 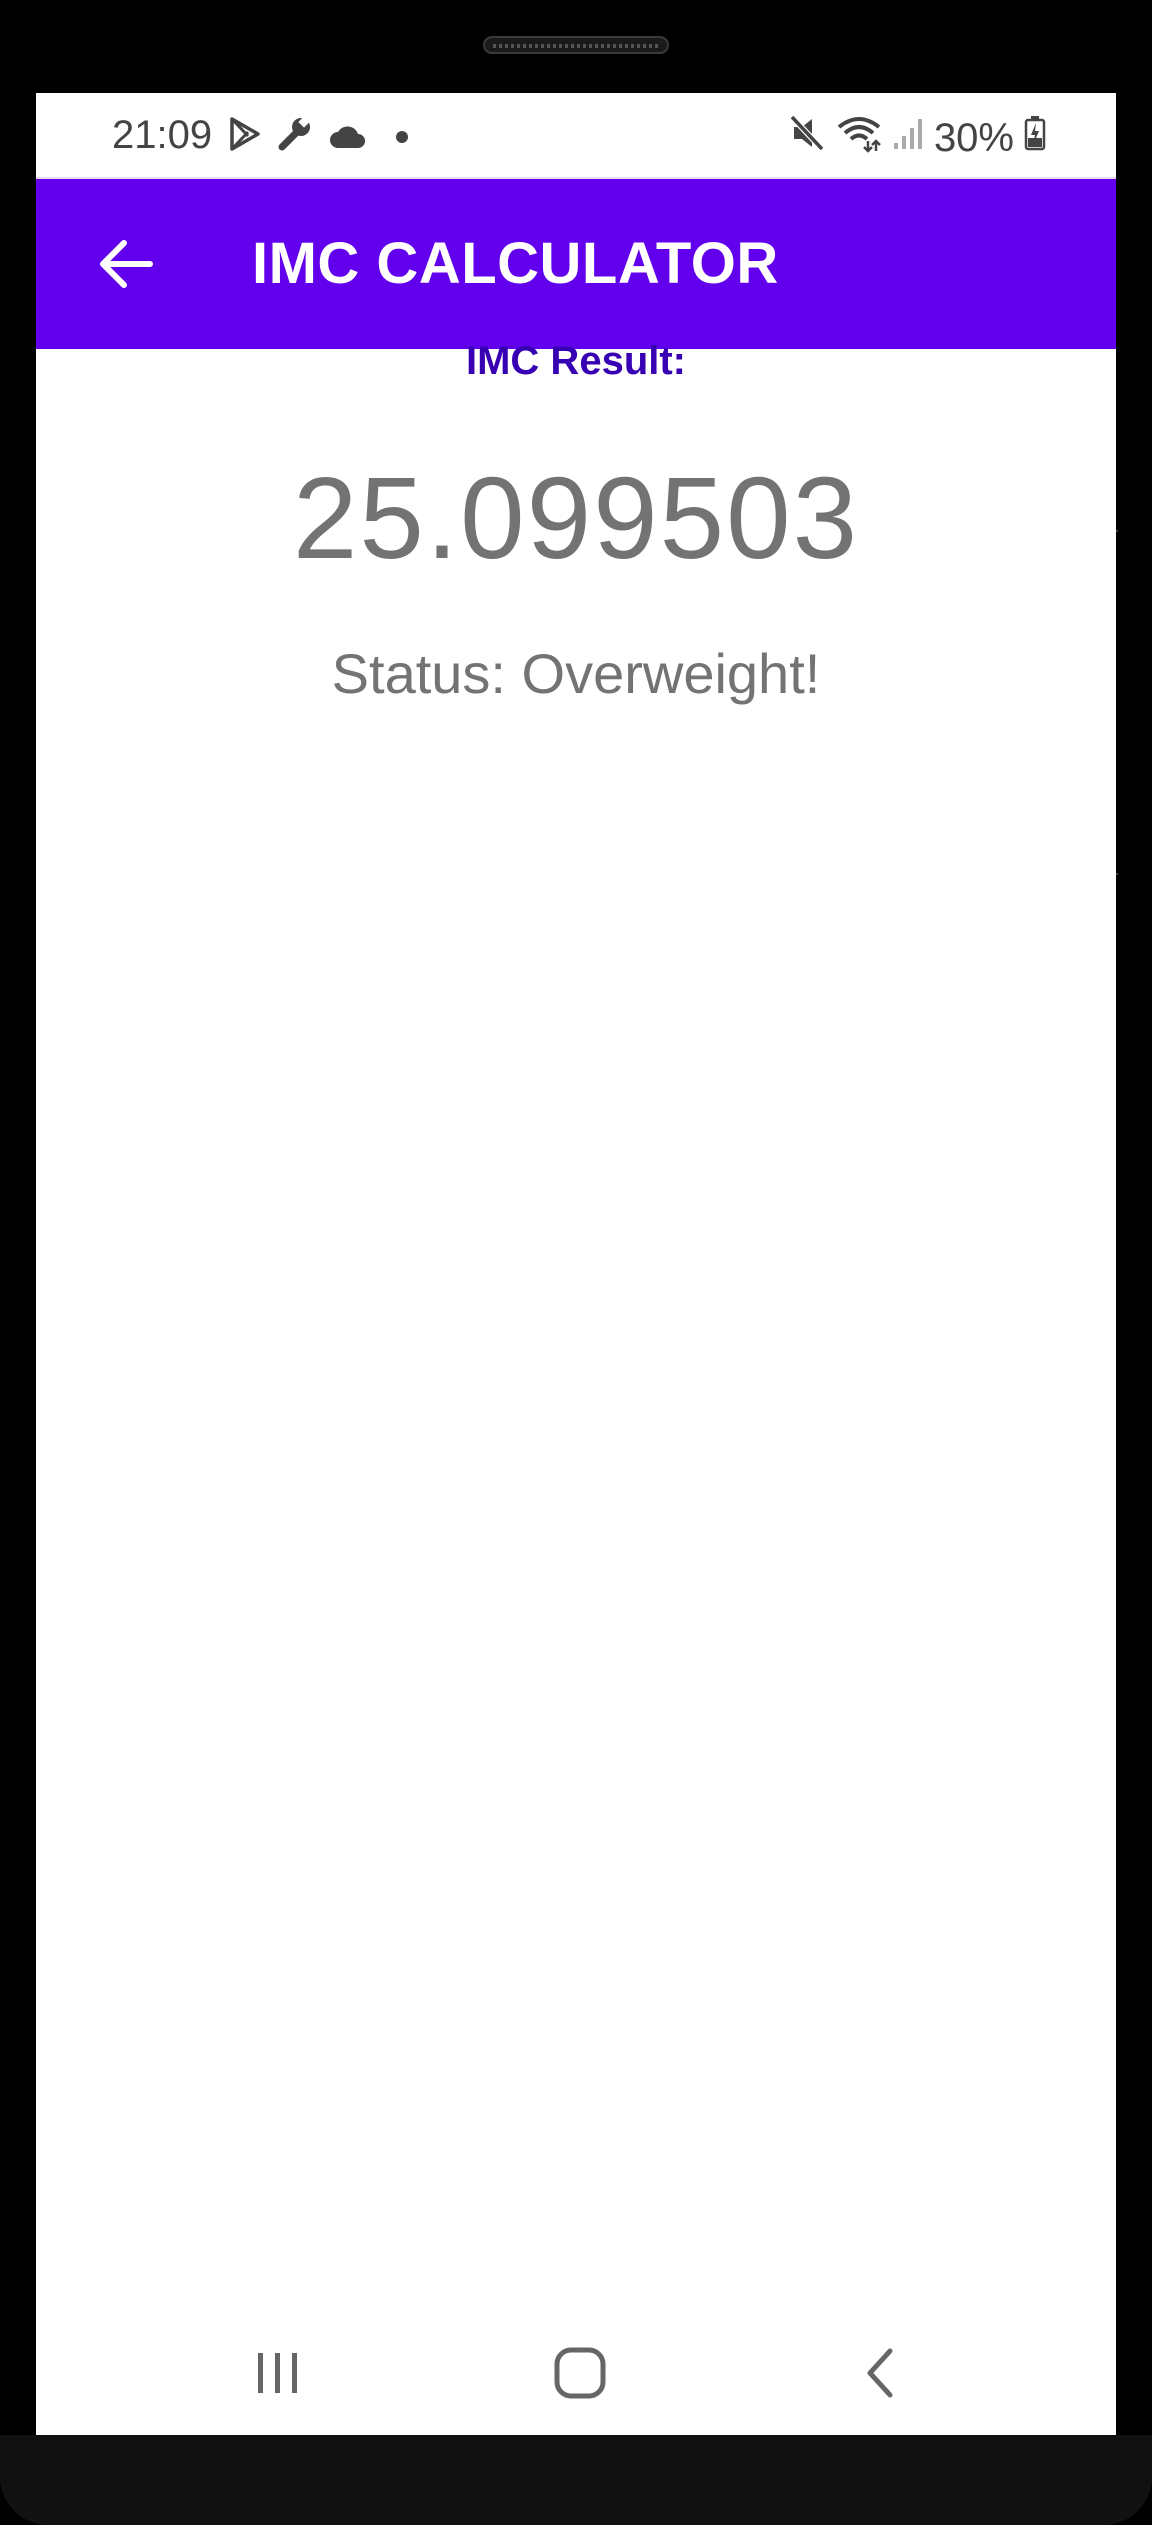 I want to click on app-bar: IMC CALCULATOR, so click(x=576, y=264).